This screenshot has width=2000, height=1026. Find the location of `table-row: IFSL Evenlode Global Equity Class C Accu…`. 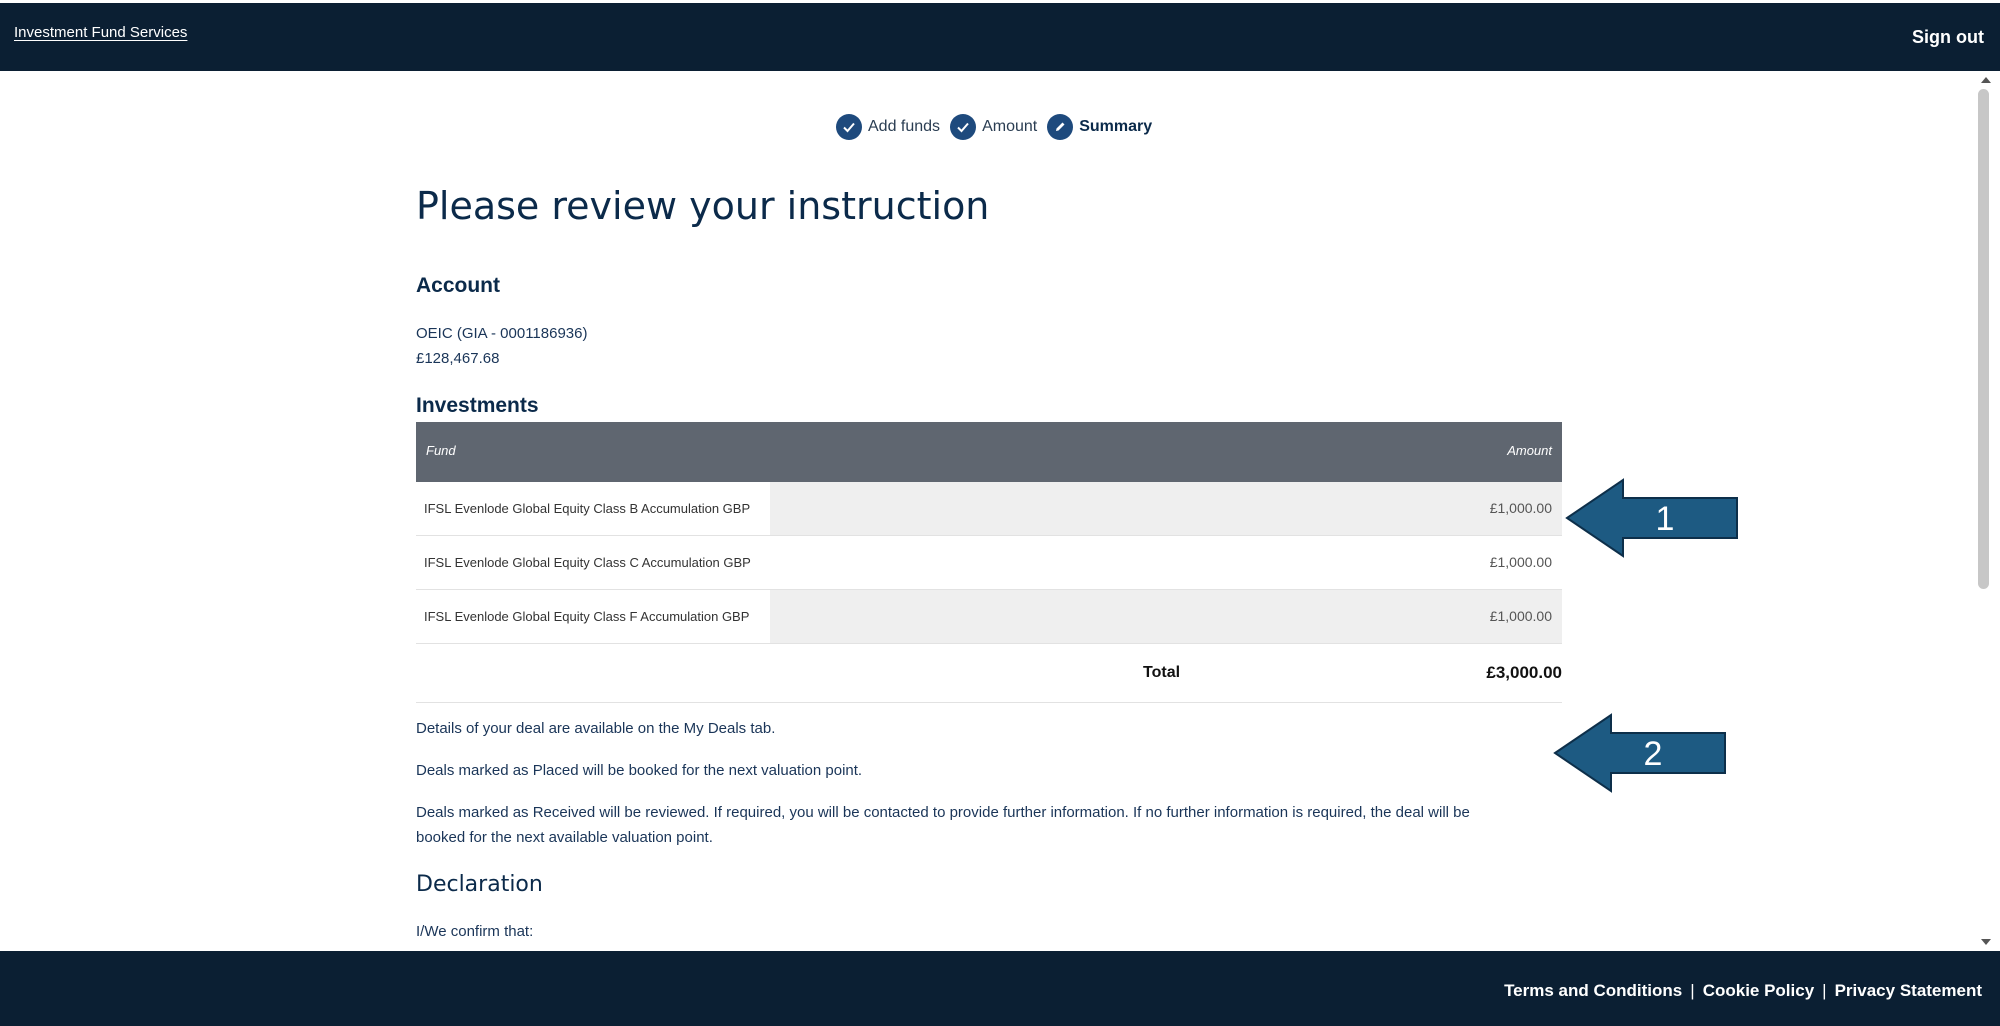

table-row: IFSL Evenlode Global Equity Class C Accu… is located at coordinates (989, 563).